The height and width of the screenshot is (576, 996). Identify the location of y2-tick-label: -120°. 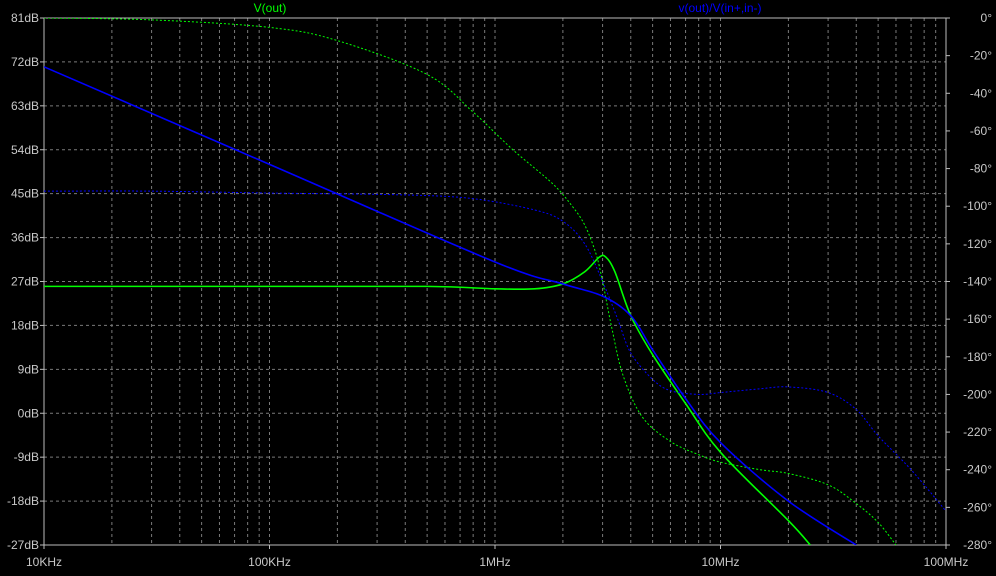
(977, 244).